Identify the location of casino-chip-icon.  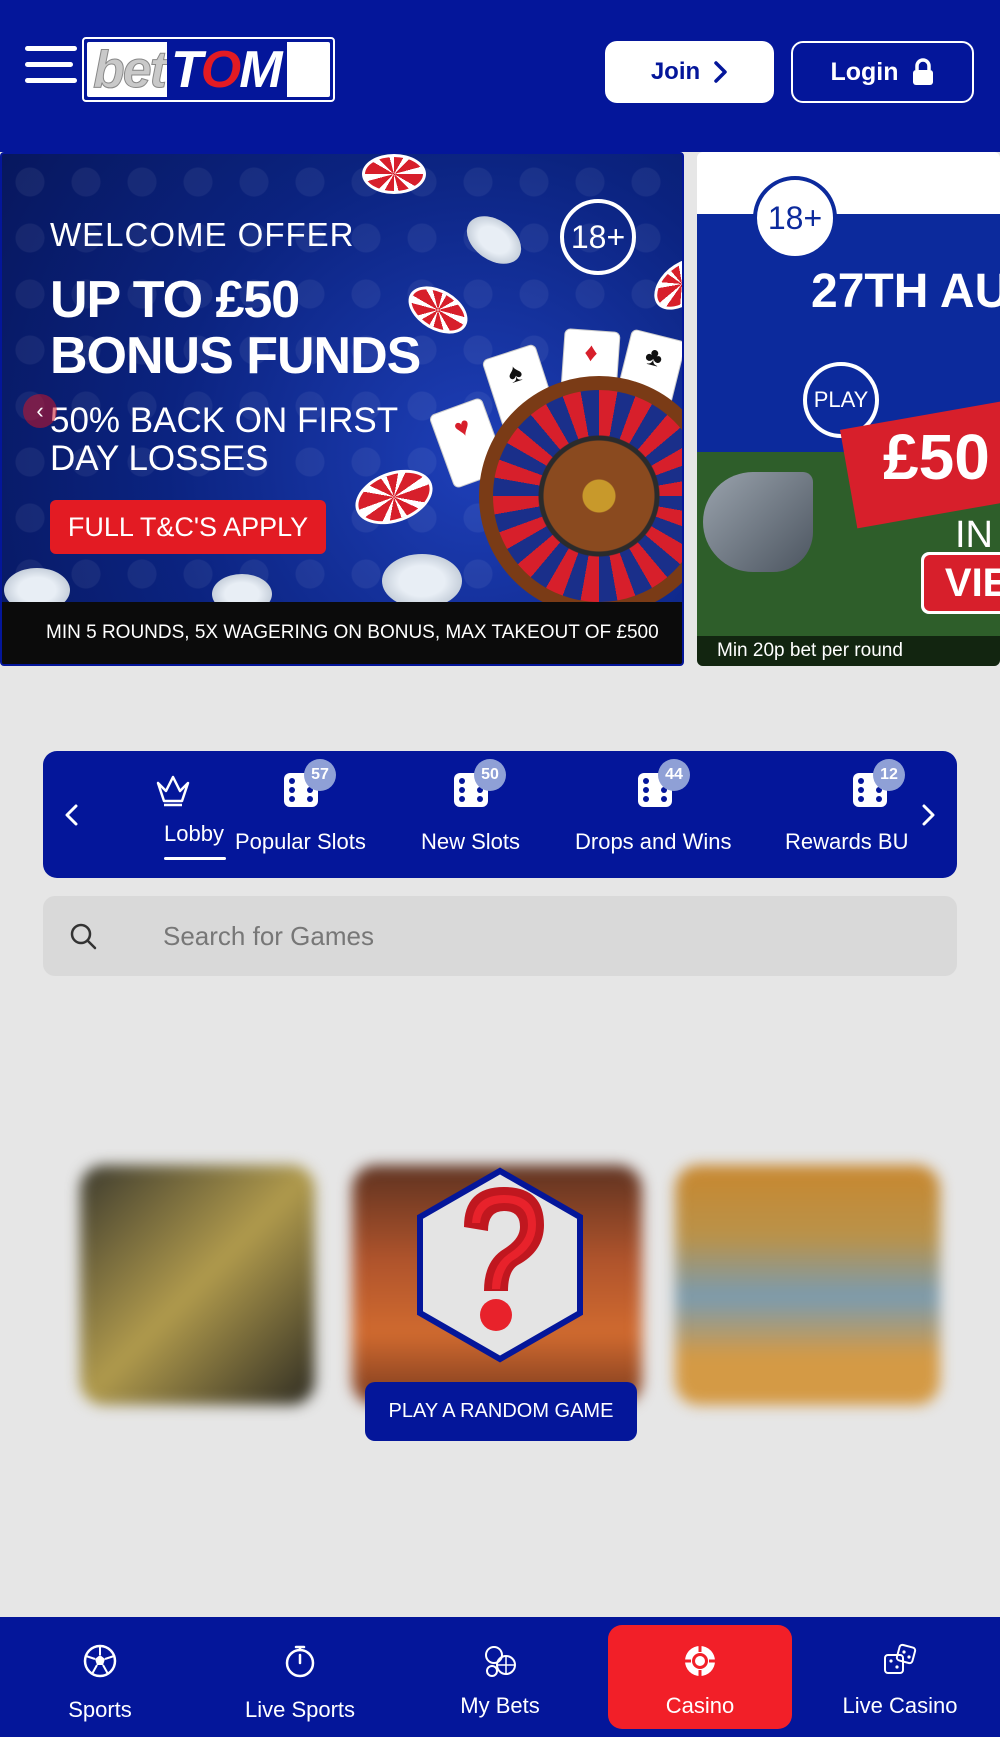
(700, 1661).